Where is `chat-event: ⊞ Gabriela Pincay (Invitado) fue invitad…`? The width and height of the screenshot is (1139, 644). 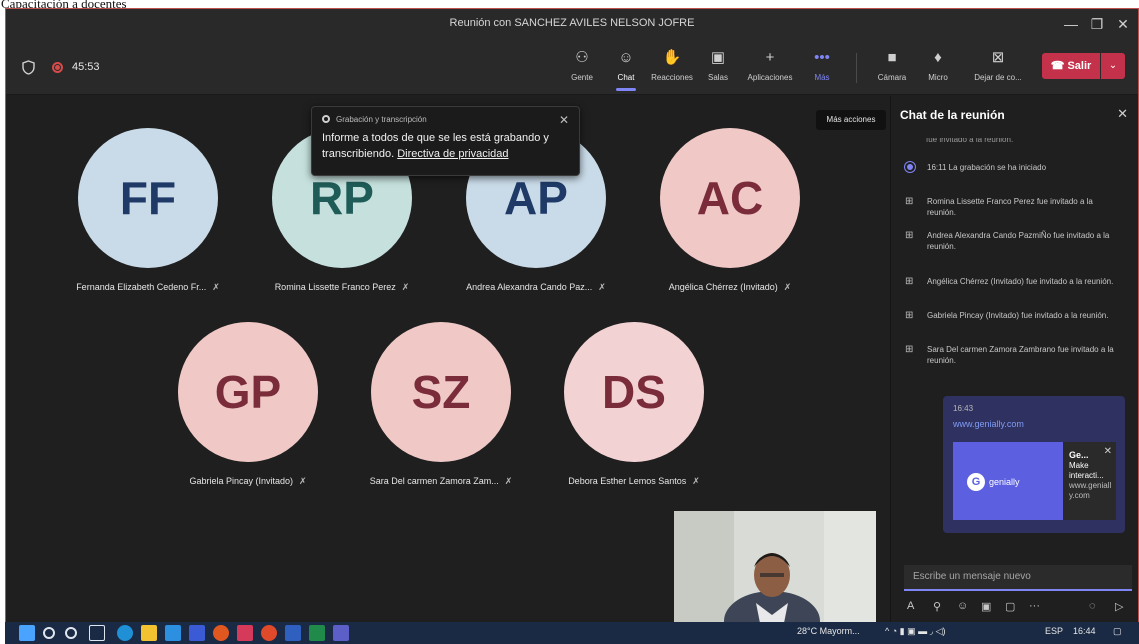
chat-event: ⊞ Gabriela Pincay (Invitado) fue invitad… is located at coordinates (1012, 315).